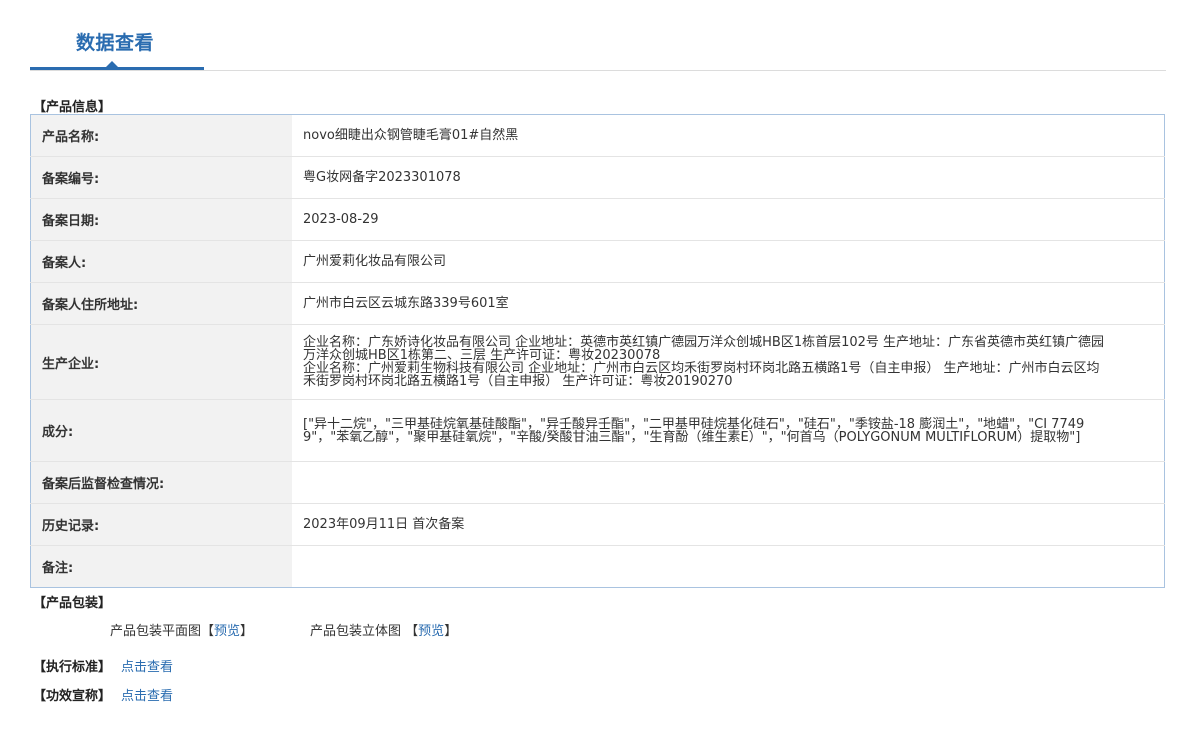 The width and height of the screenshot is (1200, 738). Describe the element at coordinates (72, 667) in the screenshot. I see `standard-label: 【执行标准】` at that location.